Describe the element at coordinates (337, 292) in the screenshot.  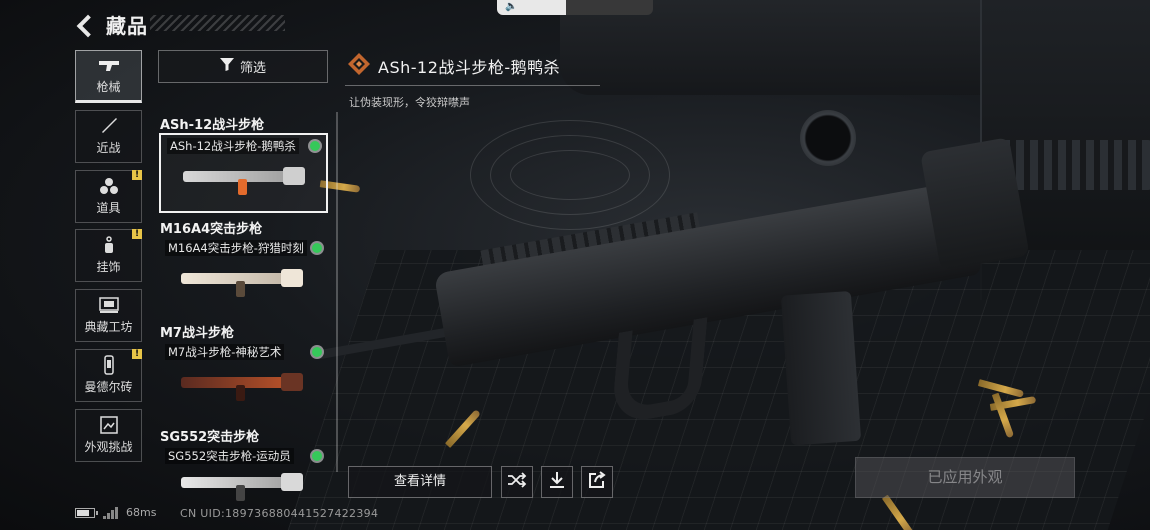
I see `list-scrollbar` at that location.